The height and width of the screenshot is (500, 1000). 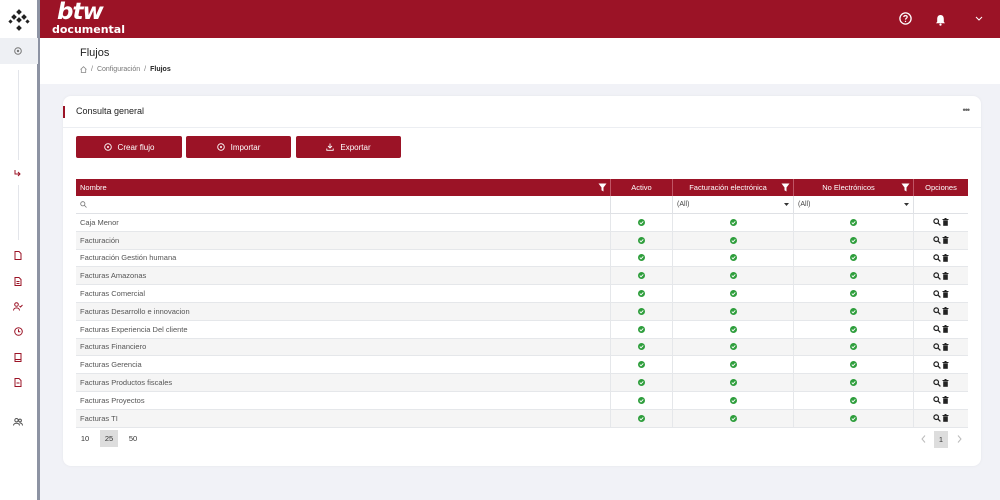 I want to click on table-row: Facturas TI, so click(x=522, y=418).